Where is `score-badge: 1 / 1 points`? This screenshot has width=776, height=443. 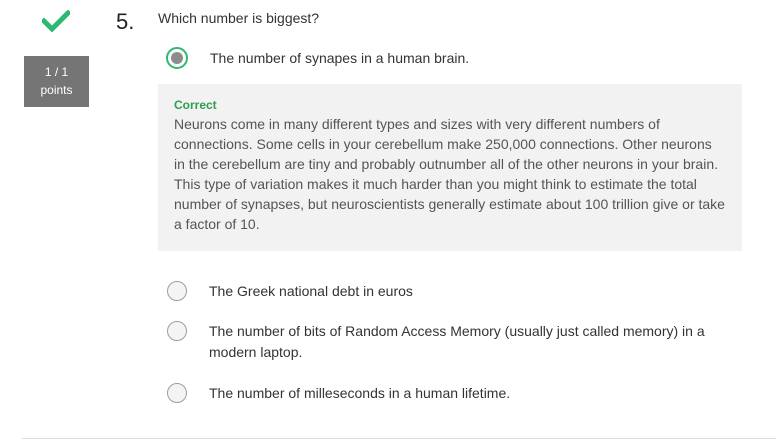 score-badge: 1 / 1 points is located at coordinates (56, 81).